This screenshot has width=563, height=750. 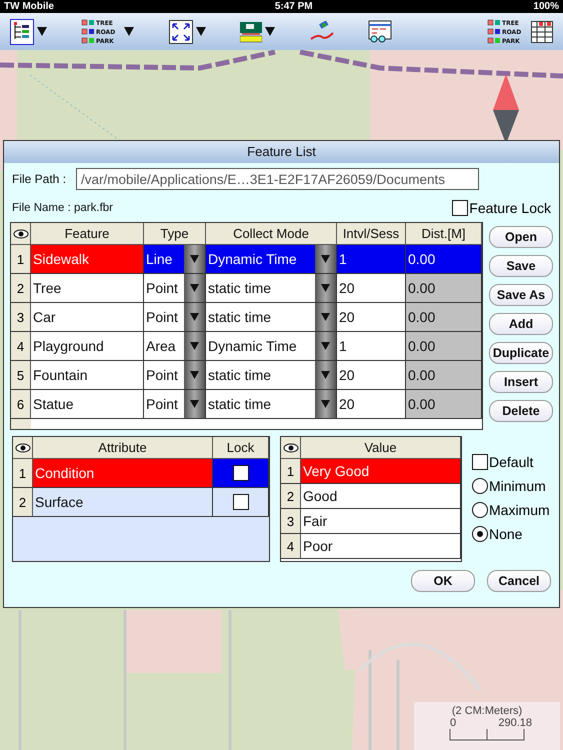 I want to click on feature-list-icon, so click(x=22, y=31).